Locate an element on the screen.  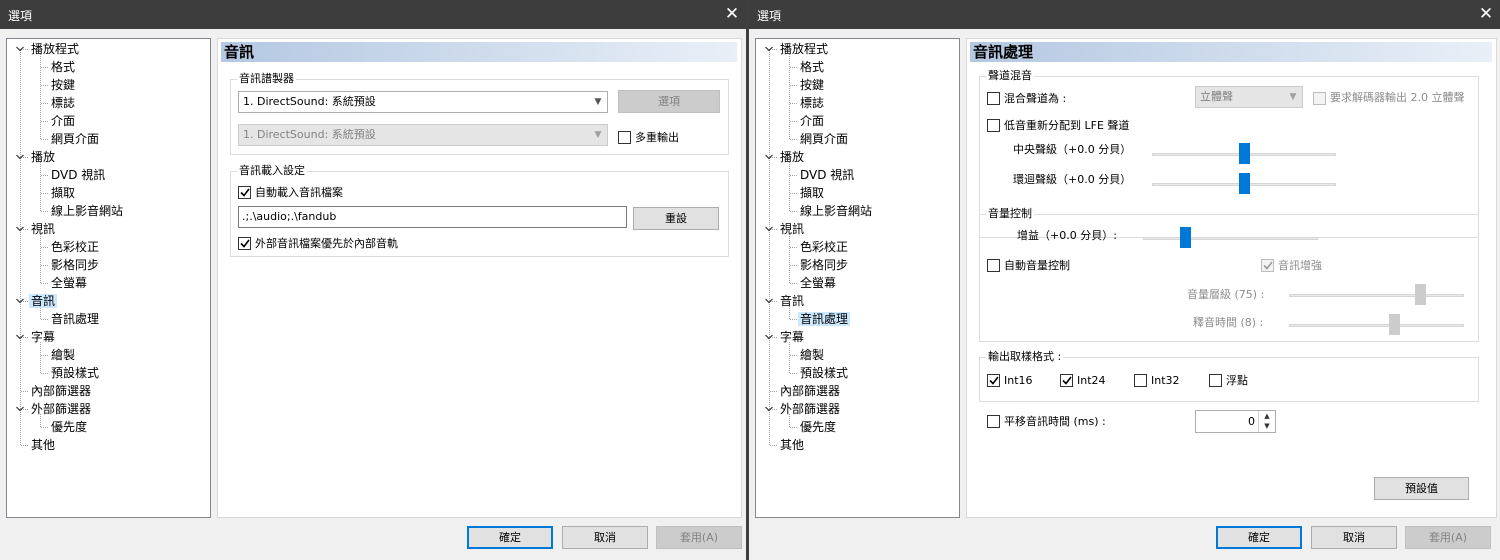
second-renderer-combo: 1. DirectSound: 系統預設 ▼ is located at coordinates (423, 135).